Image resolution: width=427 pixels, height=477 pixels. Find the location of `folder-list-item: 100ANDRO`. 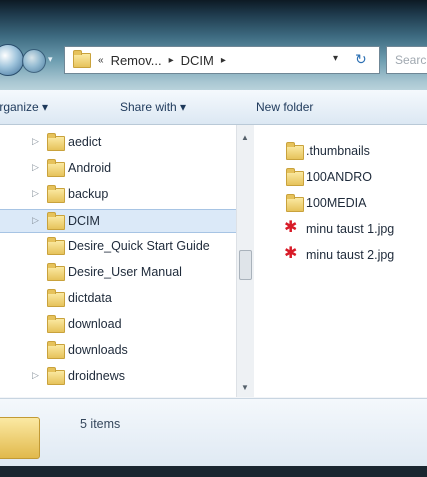

folder-list-item: 100ANDRO is located at coordinates (340, 177).